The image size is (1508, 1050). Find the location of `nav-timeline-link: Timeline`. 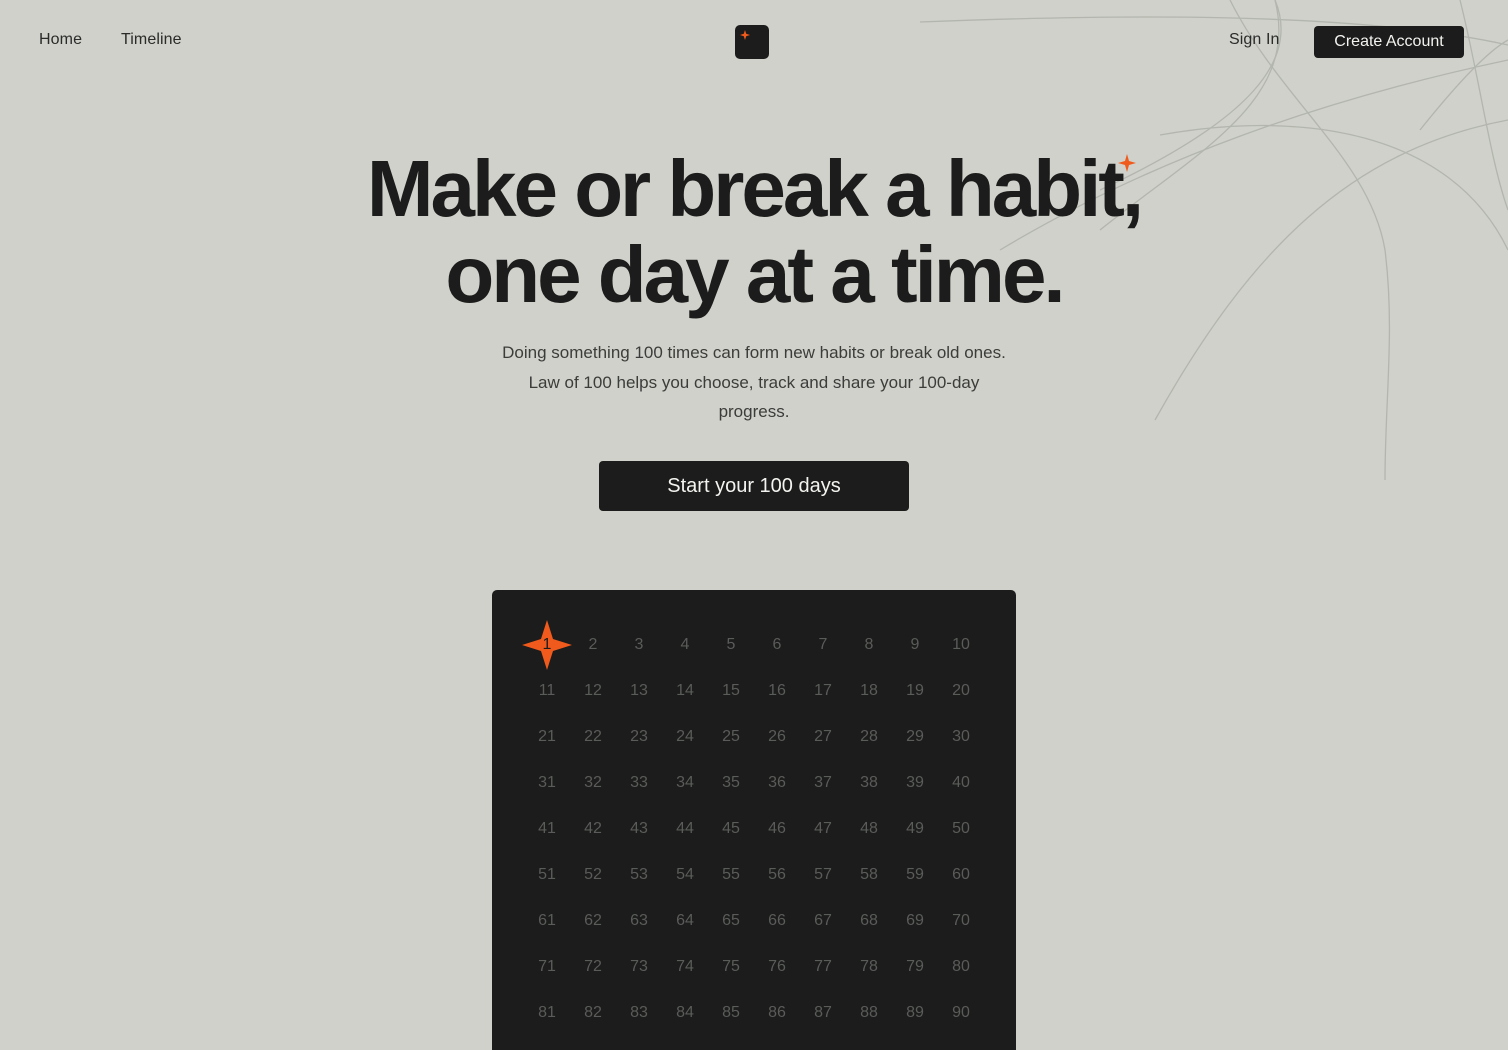

nav-timeline-link: Timeline is located at coordinates (151, 40).